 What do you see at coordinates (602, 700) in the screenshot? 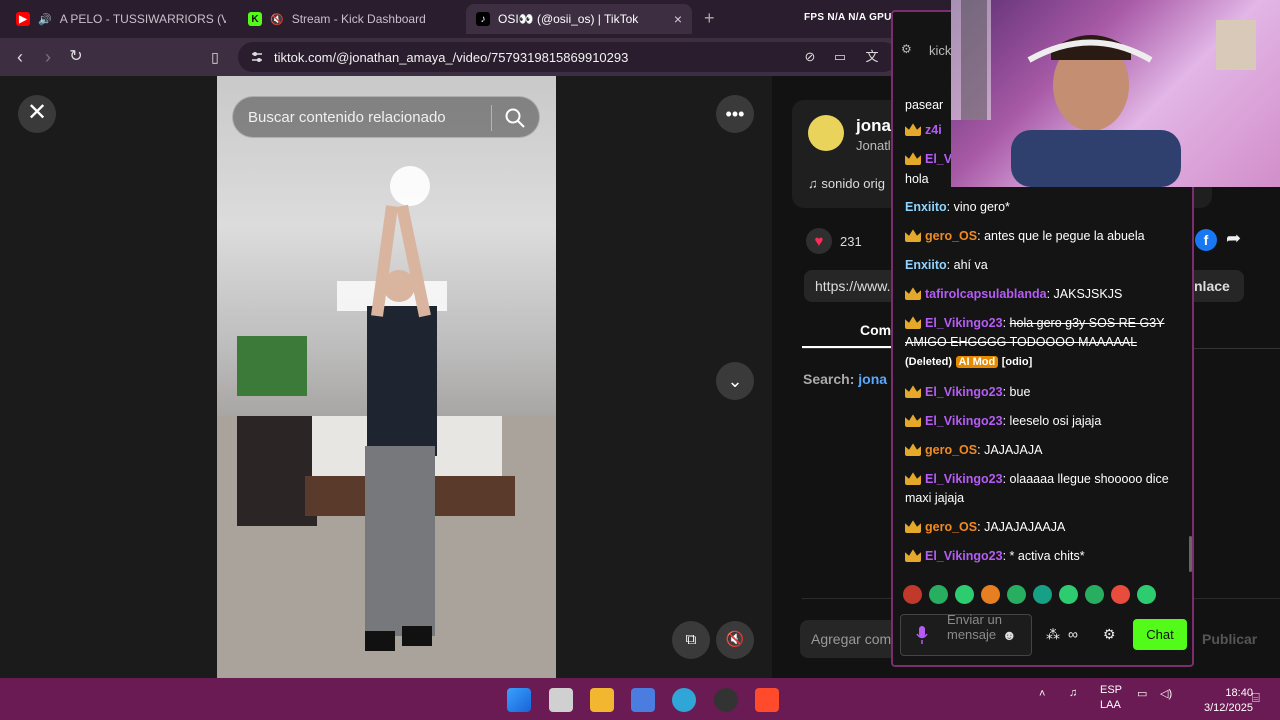
I see `file-explorer-icon` at bounding box center [602, 700].